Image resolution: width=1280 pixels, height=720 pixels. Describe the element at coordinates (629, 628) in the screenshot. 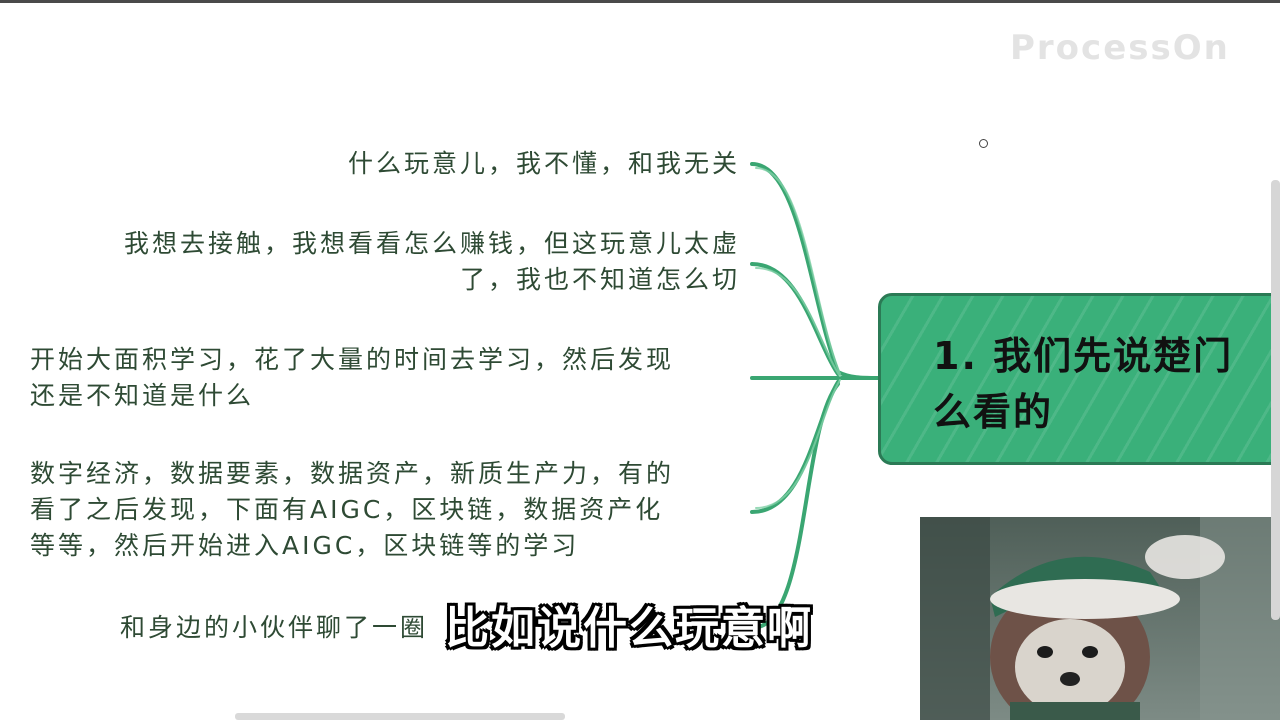

I see `video-subtitle: 比如说什么玩意啊` at that location.